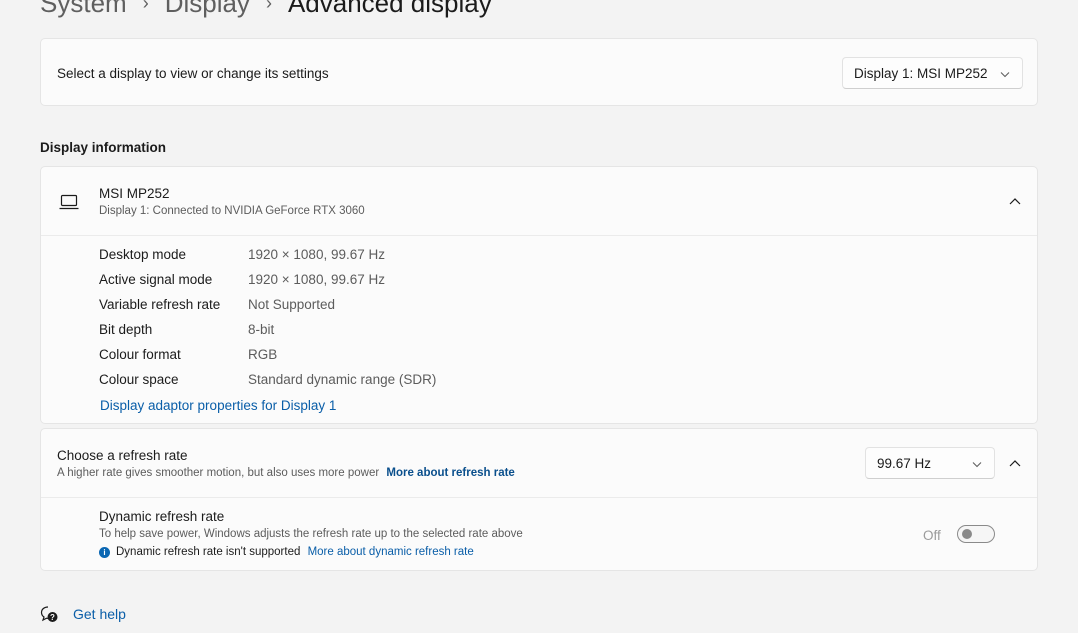 Image resolution: width=1078 pixels, height=633 pixels. Describe the element at coordinates (104, 552) in the screenshot. I see `info-icon: i` at that location.